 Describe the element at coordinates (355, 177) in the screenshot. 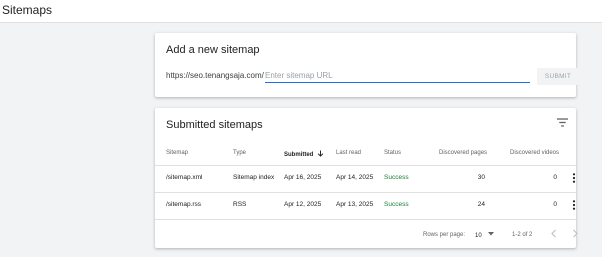

I see `row-1-last-read: Apr 14, 2025` at that location.